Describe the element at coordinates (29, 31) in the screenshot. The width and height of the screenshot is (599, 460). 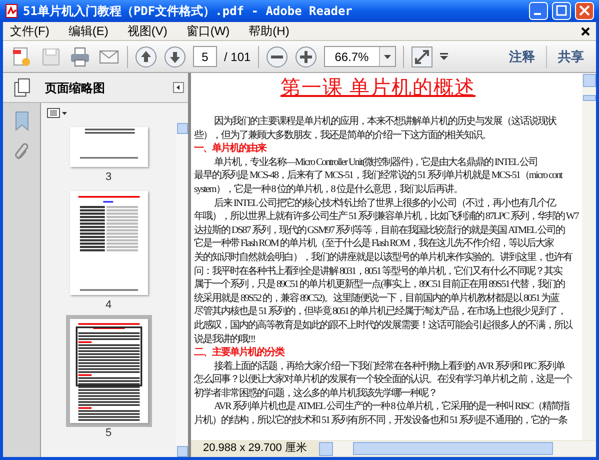
I see `menu-item: 文件(F)` at that location.